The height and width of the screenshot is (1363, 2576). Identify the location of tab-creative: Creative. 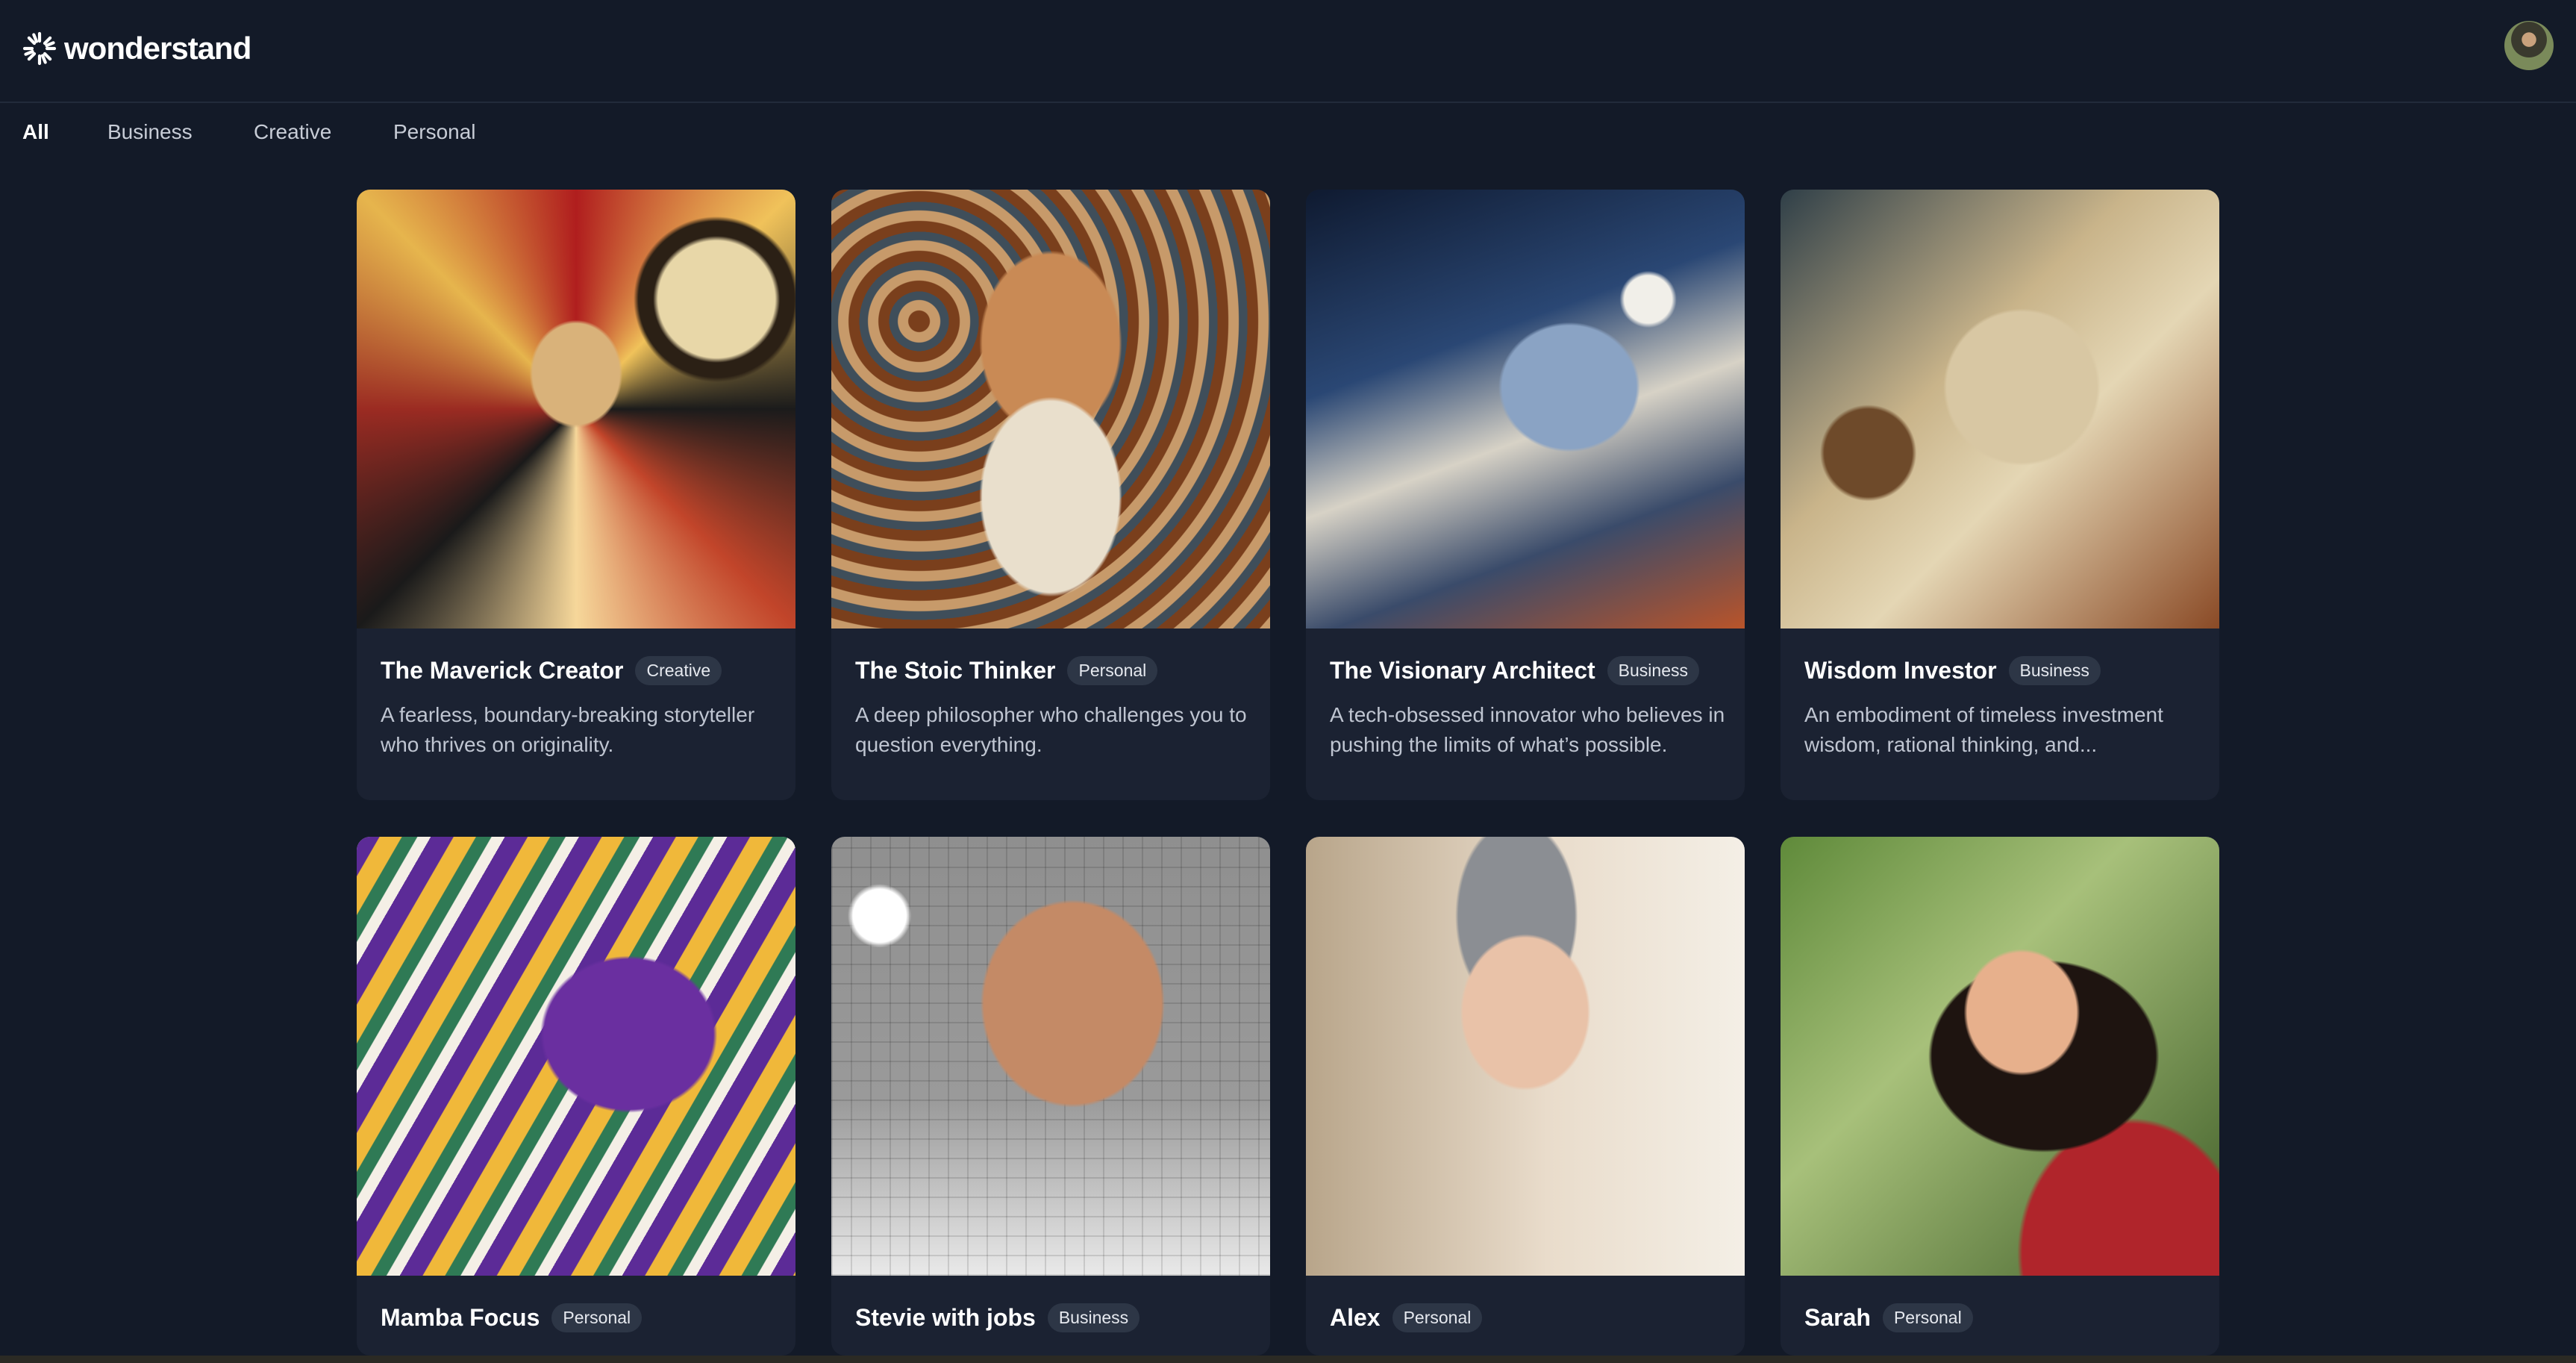
(292, 132).